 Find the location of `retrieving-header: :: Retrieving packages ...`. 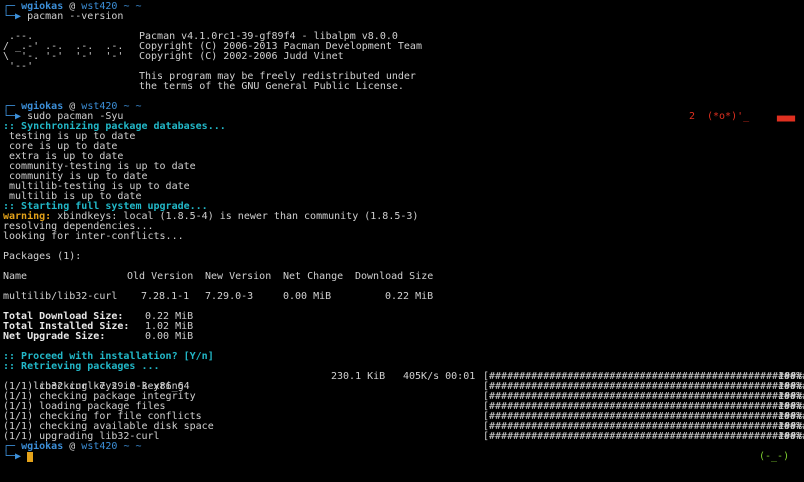

retrieving-header: :: Retrieving packages ... is located at coordinates (81, 366).